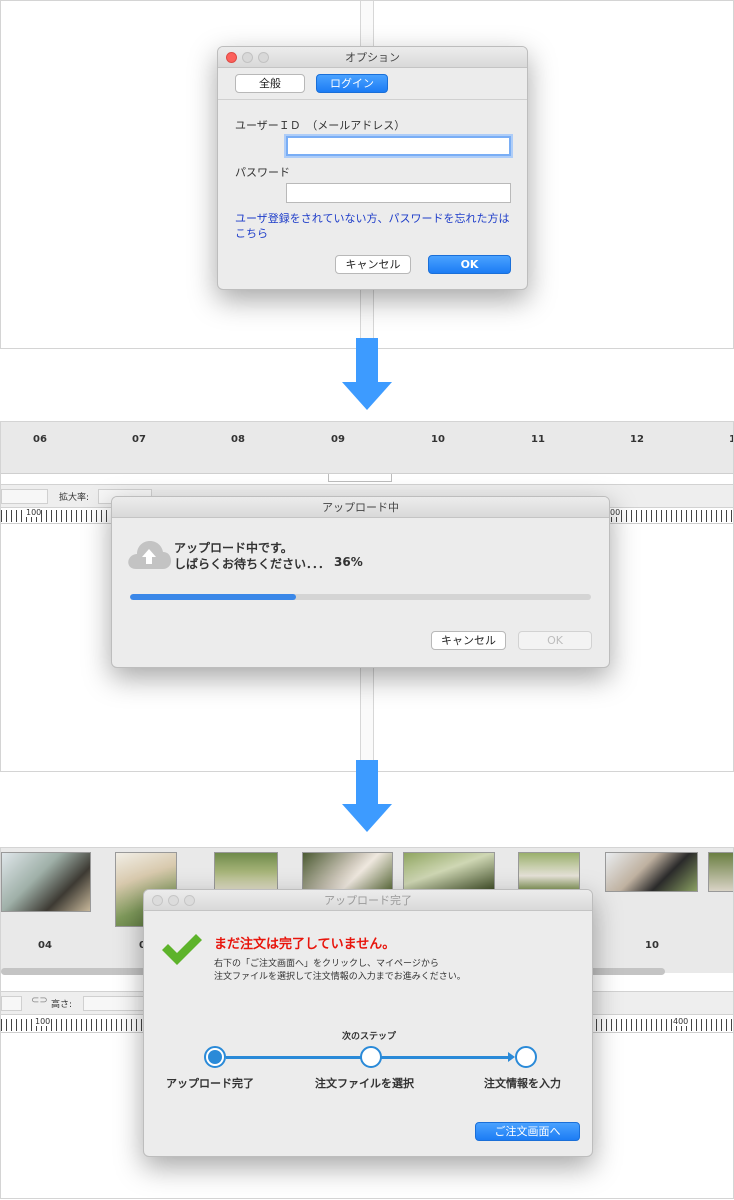  What do you see at coordinates (681, 1021) in the screenshot?
I see `ruler-label: 400` at bounding box center [681, 1021].